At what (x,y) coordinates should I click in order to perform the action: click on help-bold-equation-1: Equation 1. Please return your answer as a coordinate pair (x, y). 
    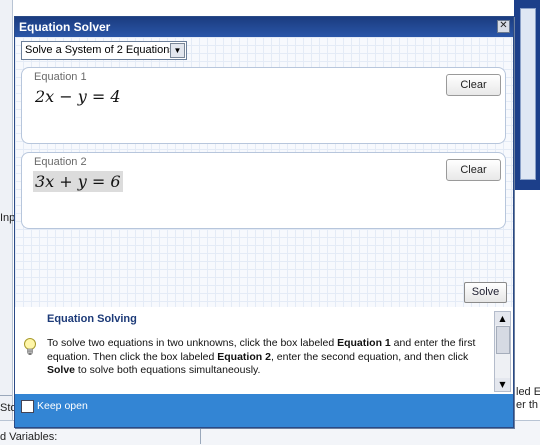
    Looking at the image, I should click on (364, 343).